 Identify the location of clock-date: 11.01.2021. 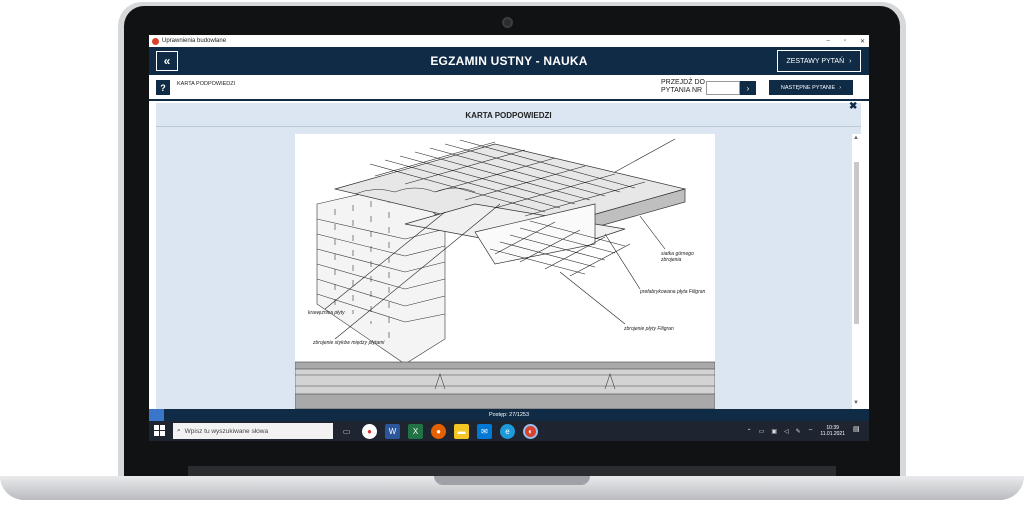
(832, 434).